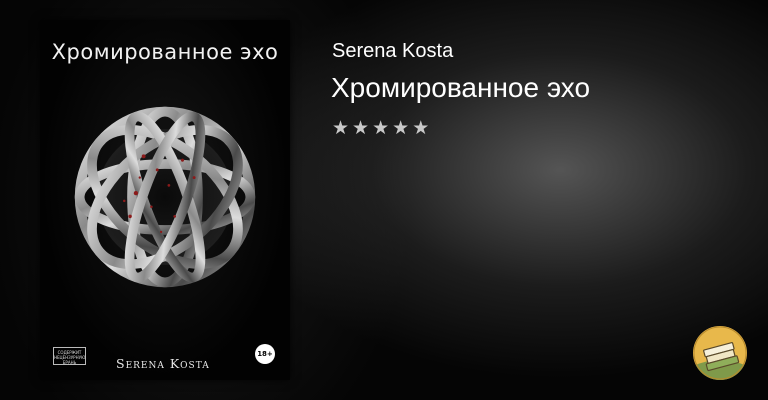 This screenshot has width=768, height=400. I want to click on book-title: Хромированное эхо, so click(460, 88).